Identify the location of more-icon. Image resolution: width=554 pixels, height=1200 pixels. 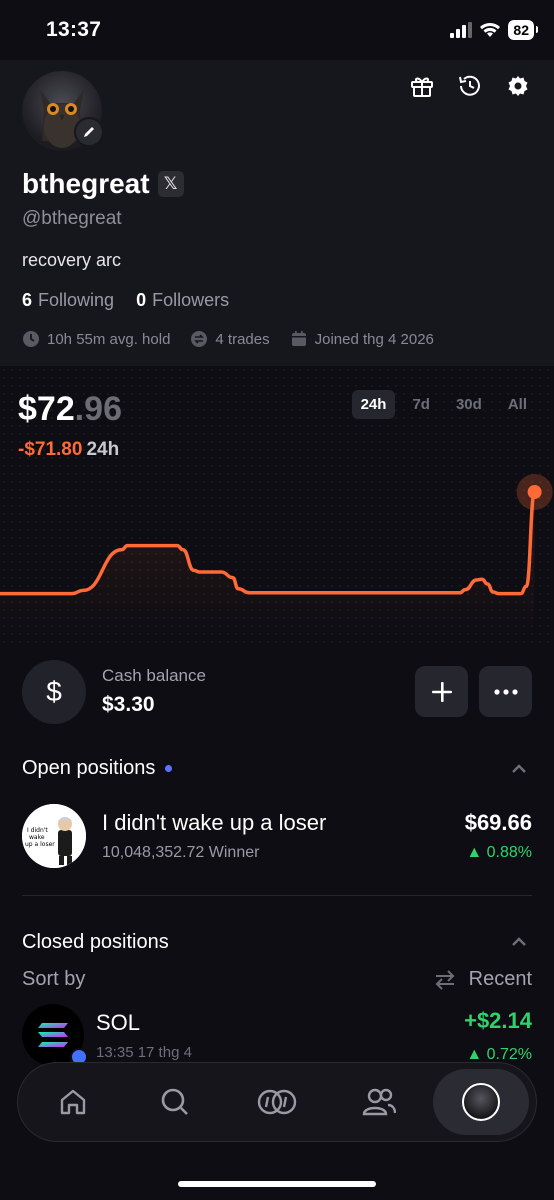
(505, 691).